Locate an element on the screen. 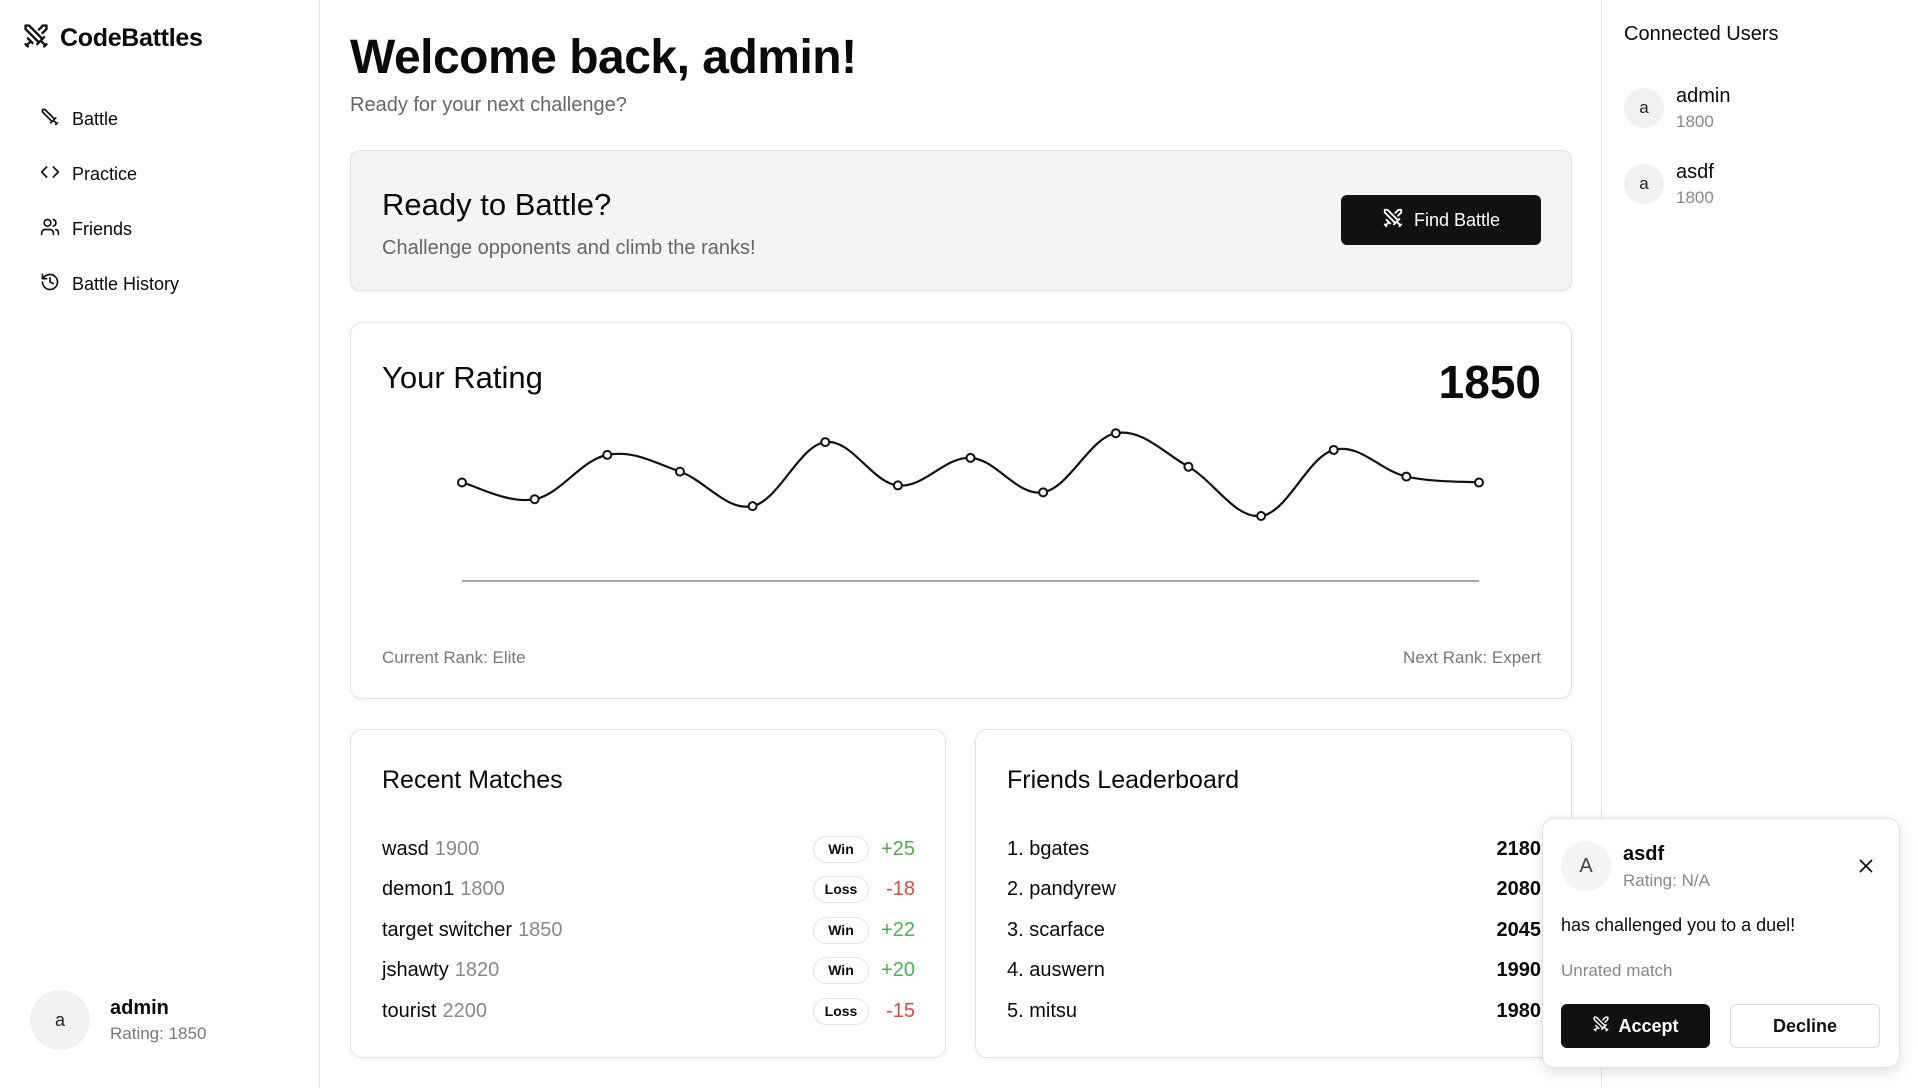  result-badge: Loss is located at coordinates (841, 1011).